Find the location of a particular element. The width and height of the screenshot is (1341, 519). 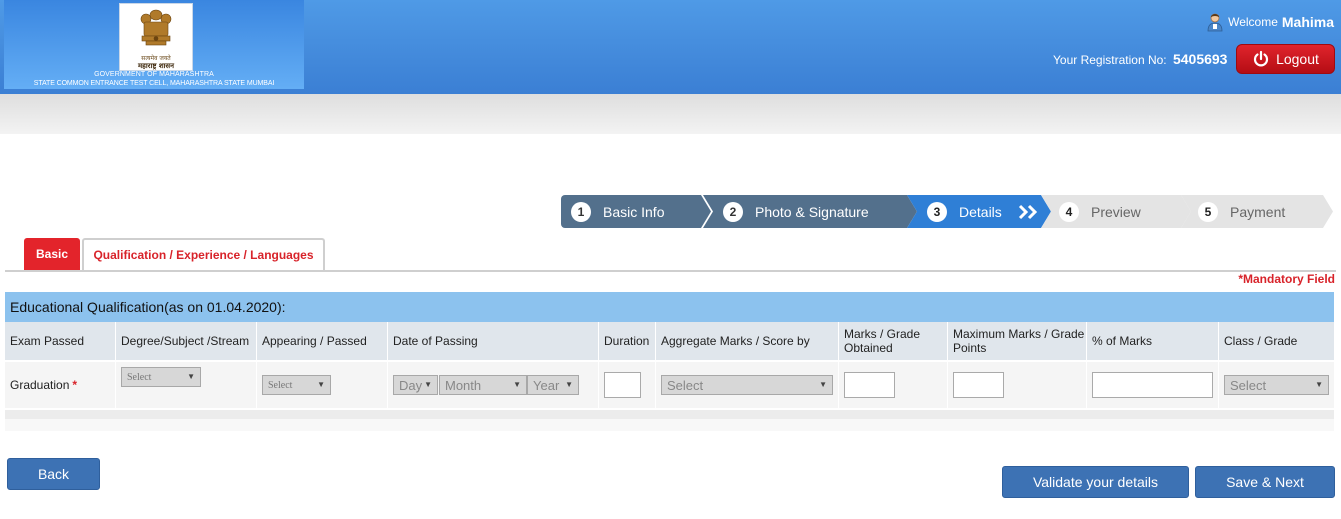

header-degree: Degree/Subject /Stream is located at coordinates (185, 341).